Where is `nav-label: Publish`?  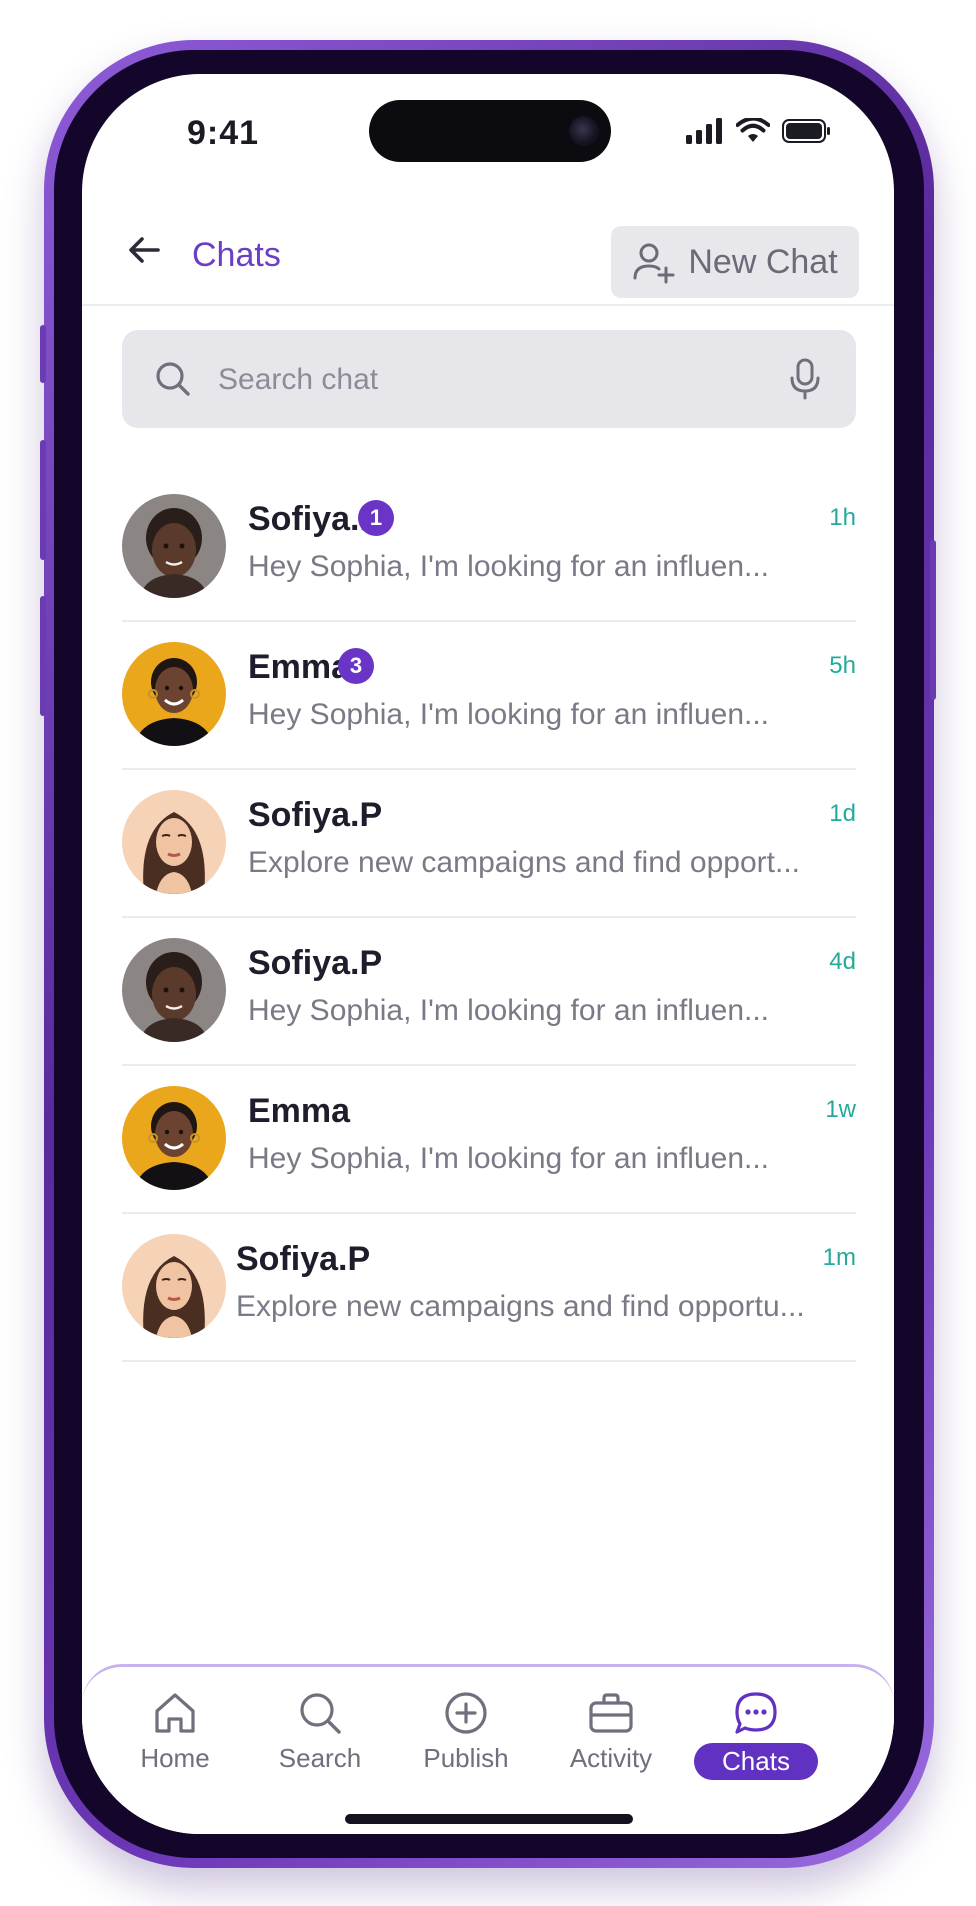 nav-label: Publish is located at coordinates (466, 1758).